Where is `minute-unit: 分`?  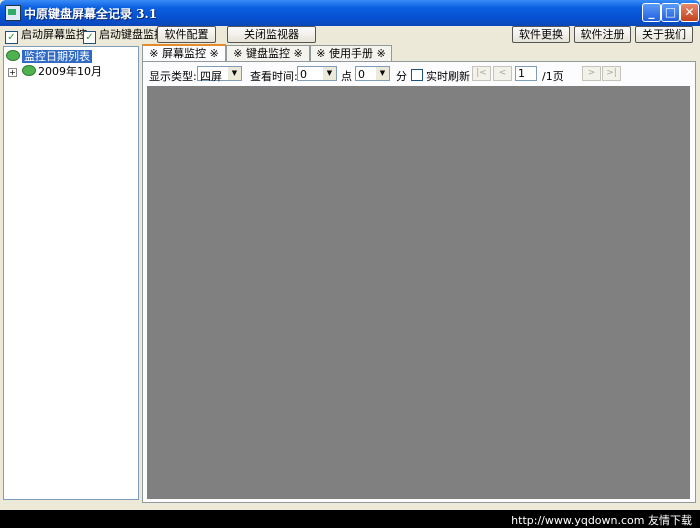 minute-unit: 分 is located at coordinates (401, 76).